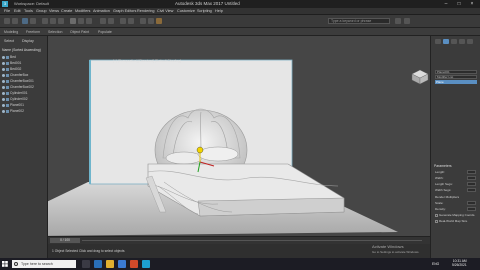 The width and height of the screenshot is (480, 270). Describe the element at coordinates (81, 21) in the screenshot. I see `rotate-icon` at that location.